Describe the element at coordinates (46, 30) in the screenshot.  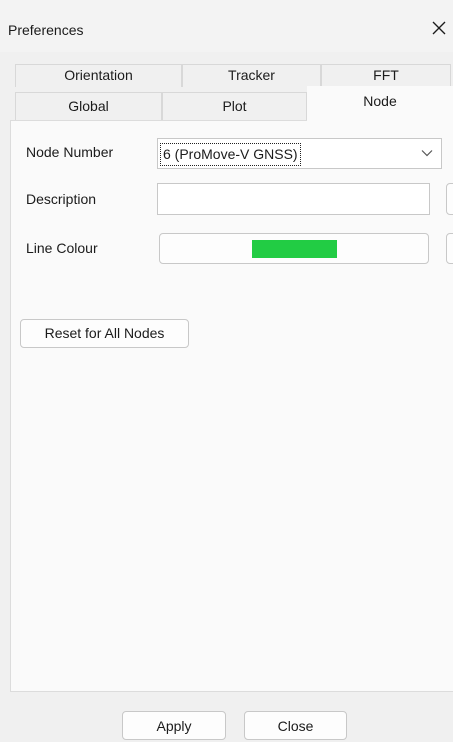
I see `window-title: Preferences` at that location.